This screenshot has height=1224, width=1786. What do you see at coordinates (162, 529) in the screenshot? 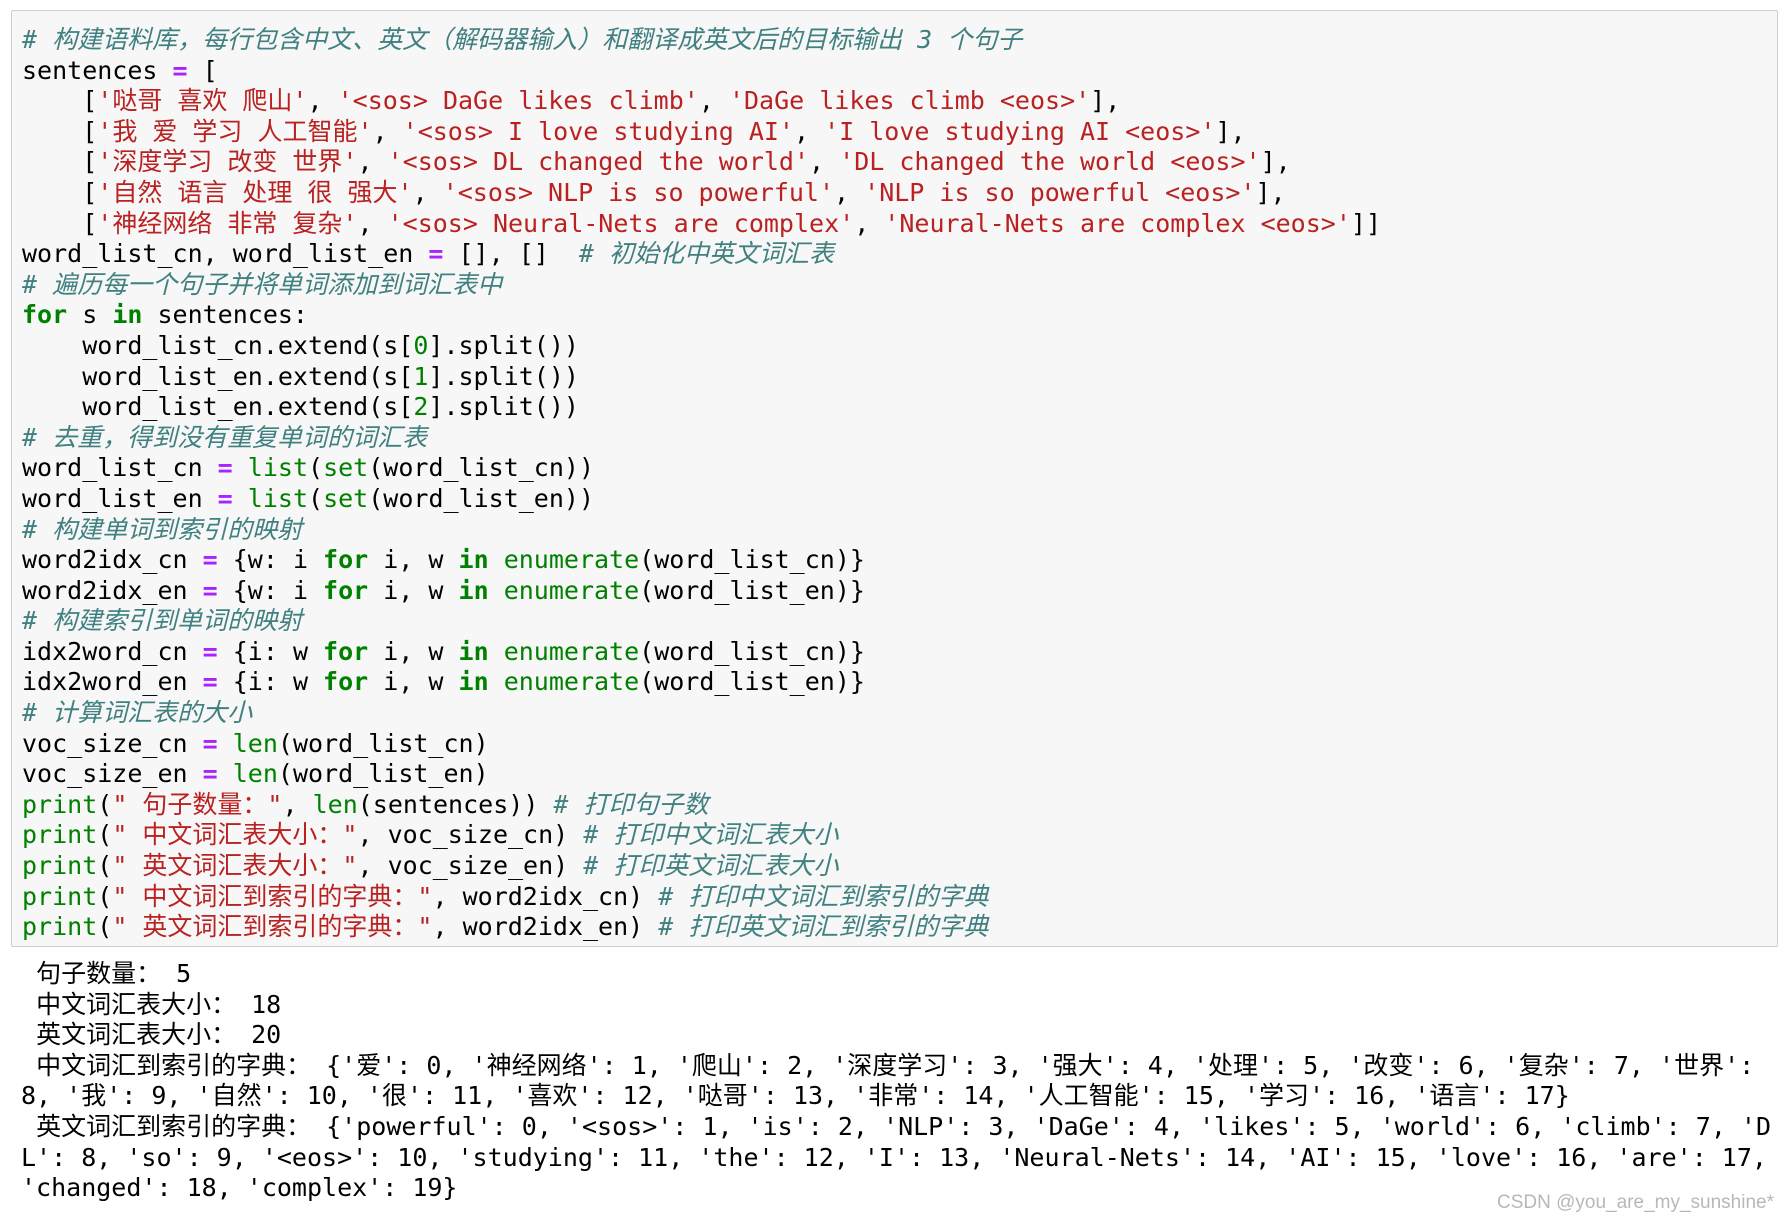
I see `code-token: # 构建单词到索引的映射` at bounding box center [162, 529].